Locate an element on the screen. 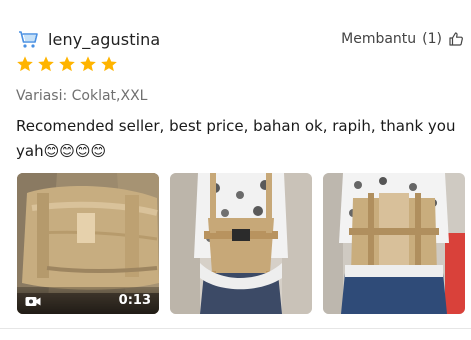 Image resolution: width=471 pixels, height=340 pixels. review-header: leny_agustina Membantu (1) is located at coordinates (240, 39).